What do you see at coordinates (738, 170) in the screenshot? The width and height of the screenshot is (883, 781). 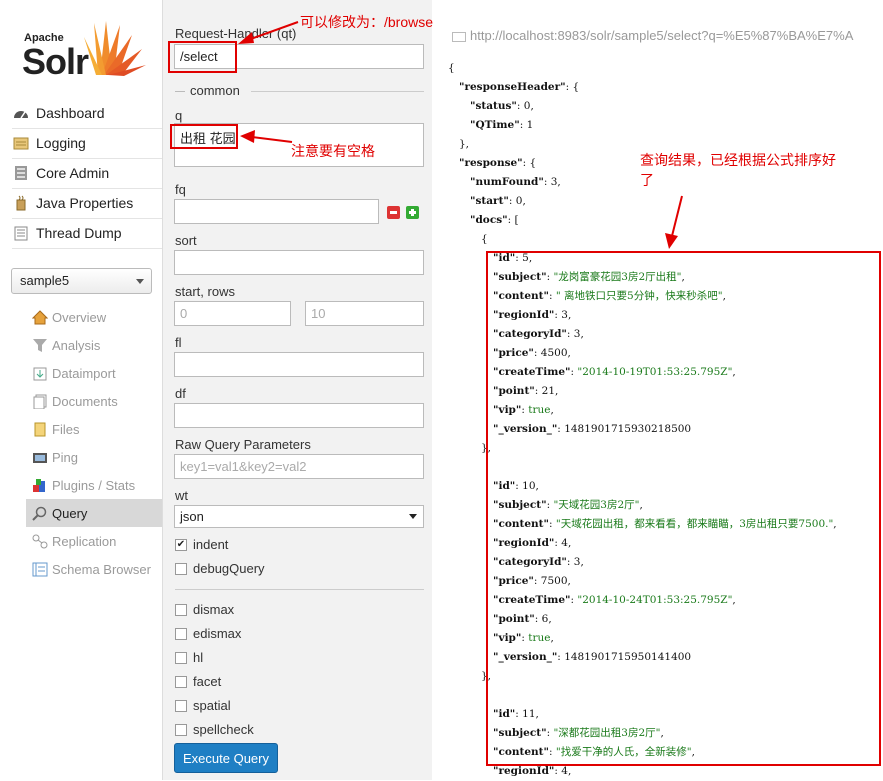 I see `result-annotation: 查询结果，已经根据公式排序好了` at bounding box center [738, 170].